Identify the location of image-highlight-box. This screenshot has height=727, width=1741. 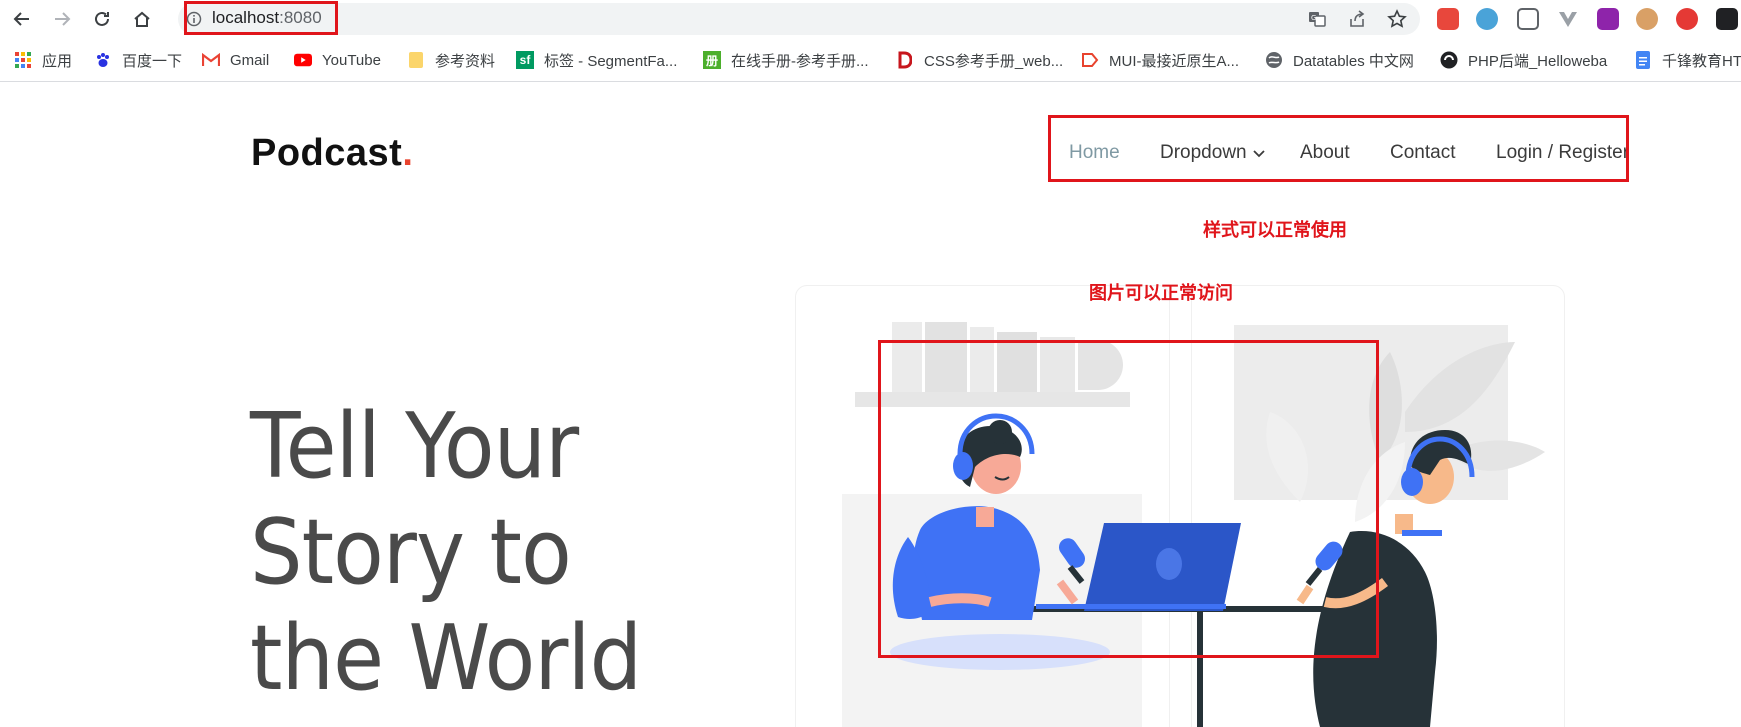
(1128, 499).